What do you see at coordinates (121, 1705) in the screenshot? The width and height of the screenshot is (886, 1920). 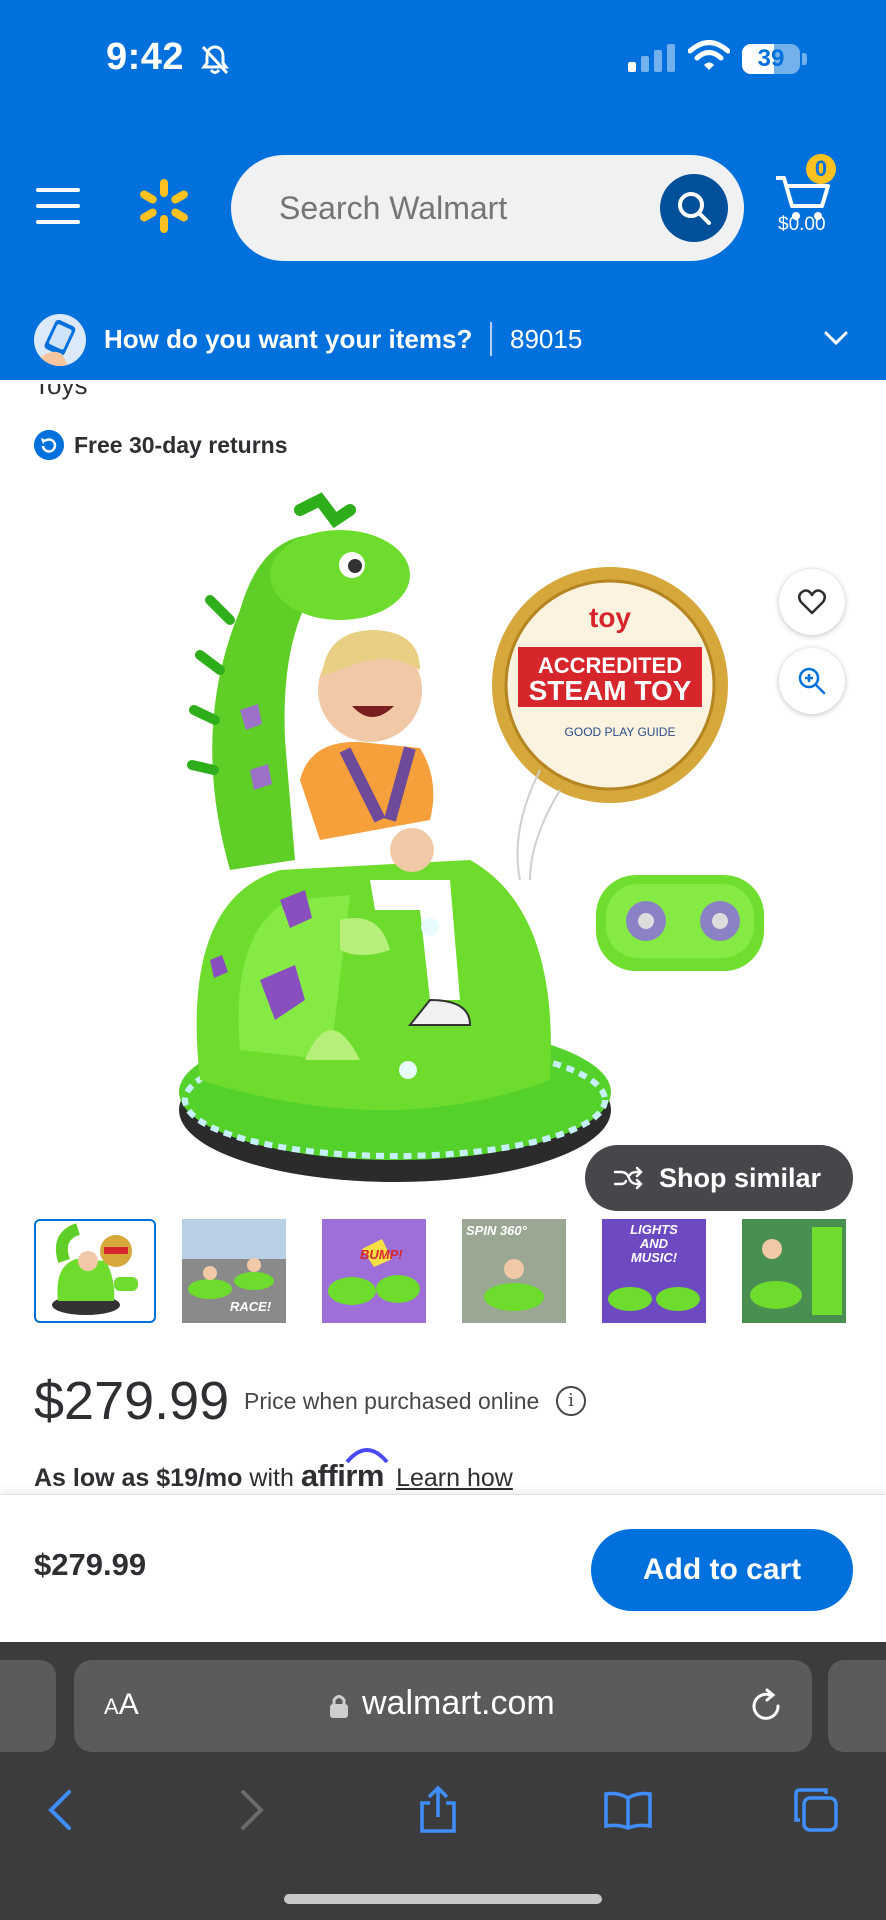 I see `reader-settings-button: AA` at bounding box center [121, 1705].